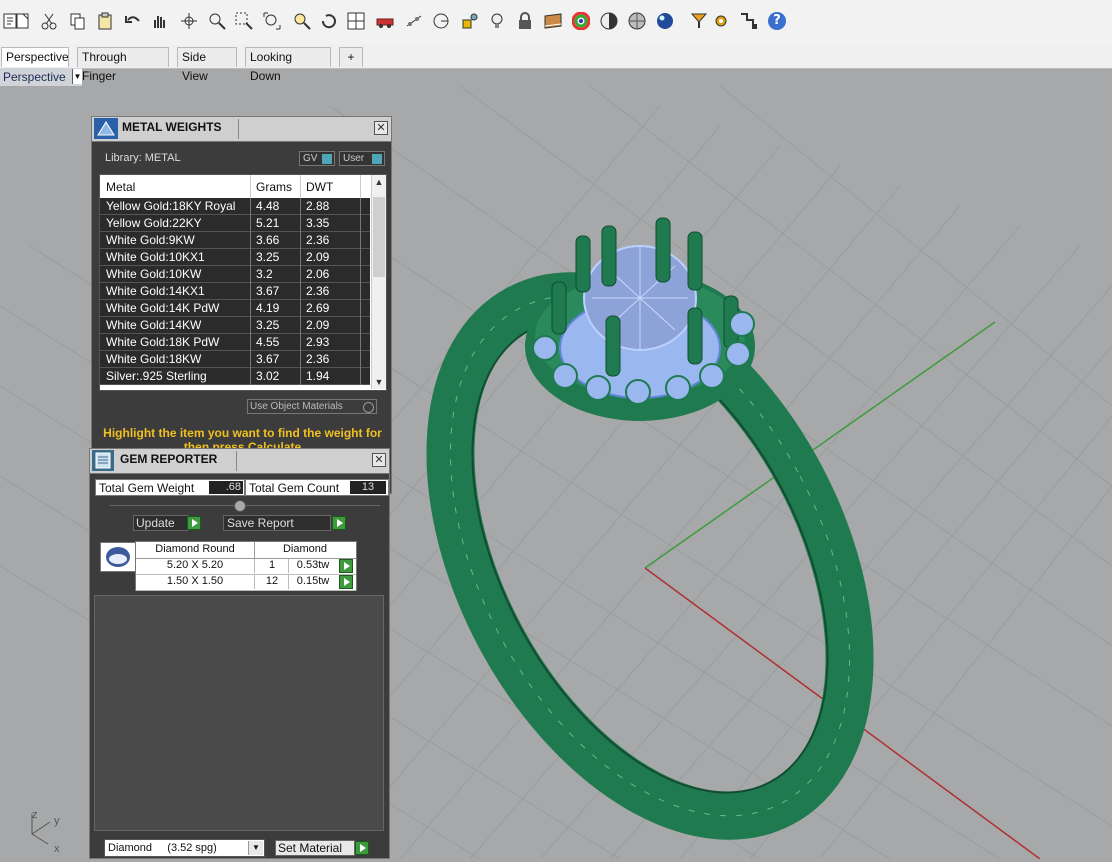 This screenshot has height=862, width=1112. Describe the element at coordinates (241, 129) in the screenshot. I see `metal-weights-title-bar: METAL WEIGHTS ✕` at that location.